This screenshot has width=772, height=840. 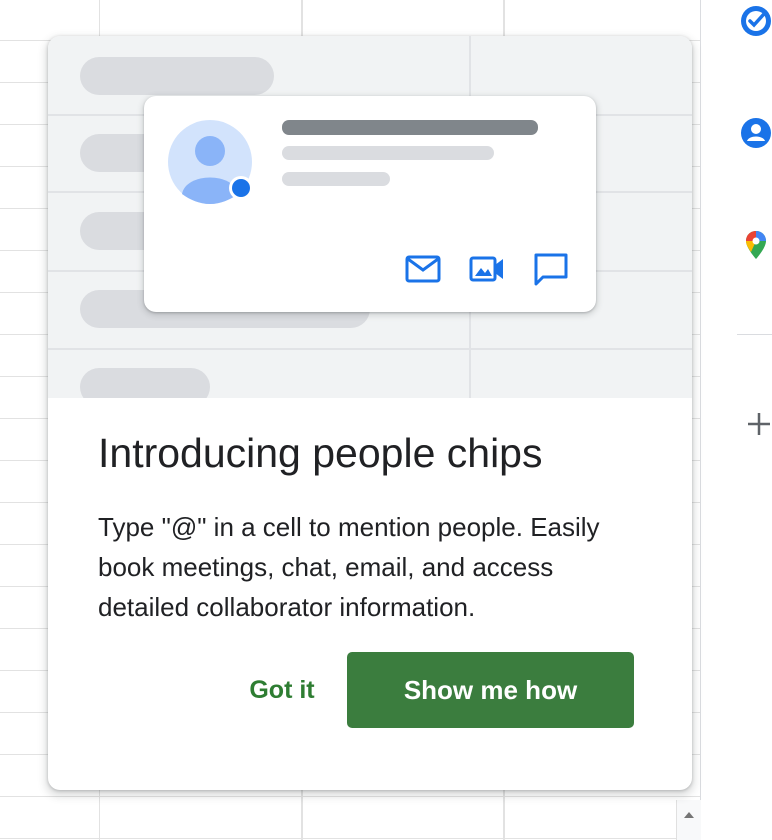 I want to click on avatar-icon, so click(x=210, y=162).